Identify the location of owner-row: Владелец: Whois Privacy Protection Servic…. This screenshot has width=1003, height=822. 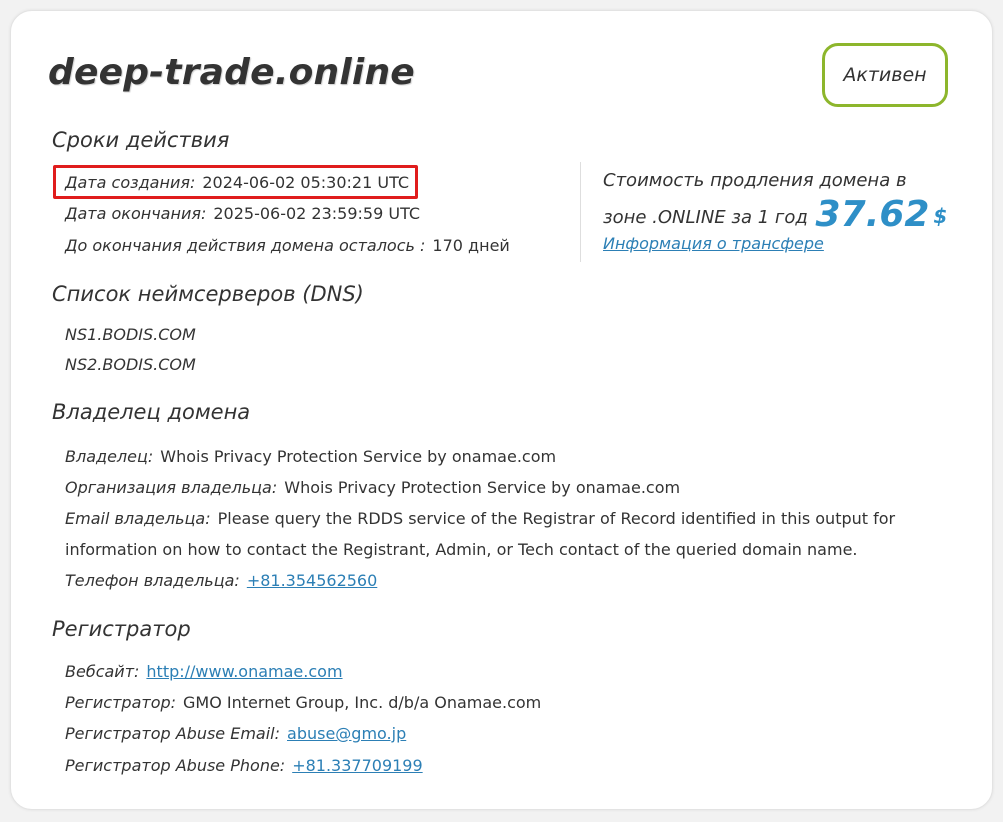
(310, 456).